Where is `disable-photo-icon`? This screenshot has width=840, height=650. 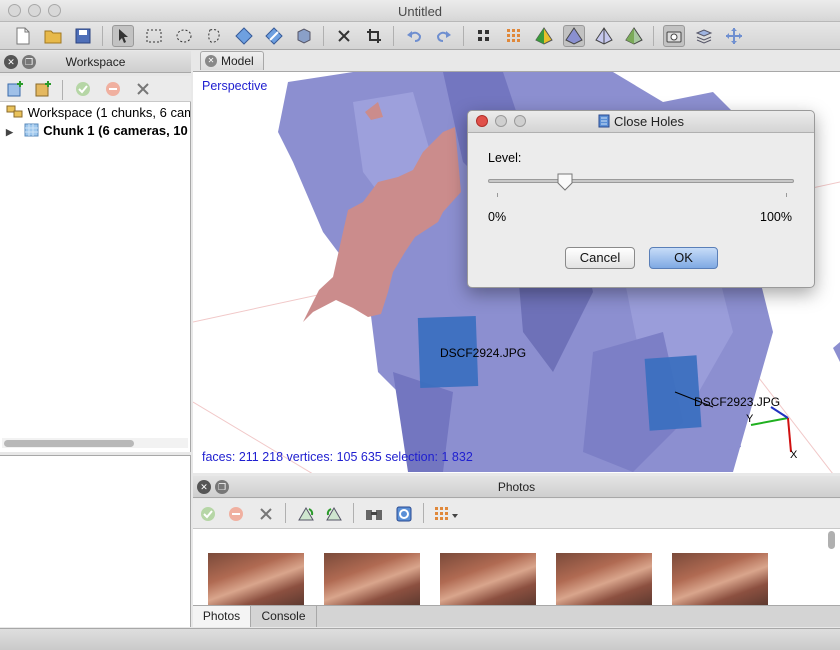 disable-photo-icon is located at coordinates (236, 514).